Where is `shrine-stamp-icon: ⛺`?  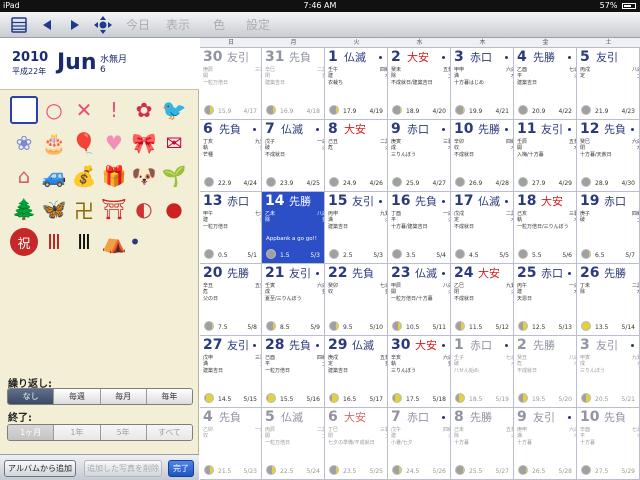
shrine-stamp-icon: ⛺ is located at coordinates (114, 242).